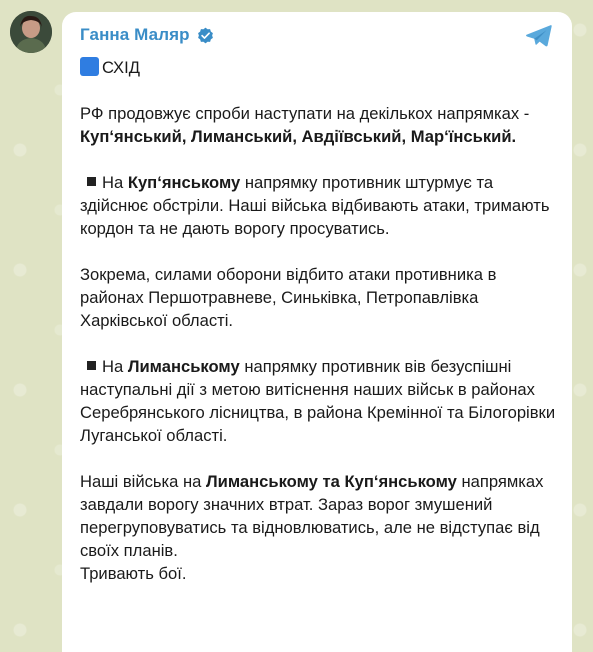 This screenshot has height=652, width=593. I want to click on section-heading: СХІД, so click(321, 67).